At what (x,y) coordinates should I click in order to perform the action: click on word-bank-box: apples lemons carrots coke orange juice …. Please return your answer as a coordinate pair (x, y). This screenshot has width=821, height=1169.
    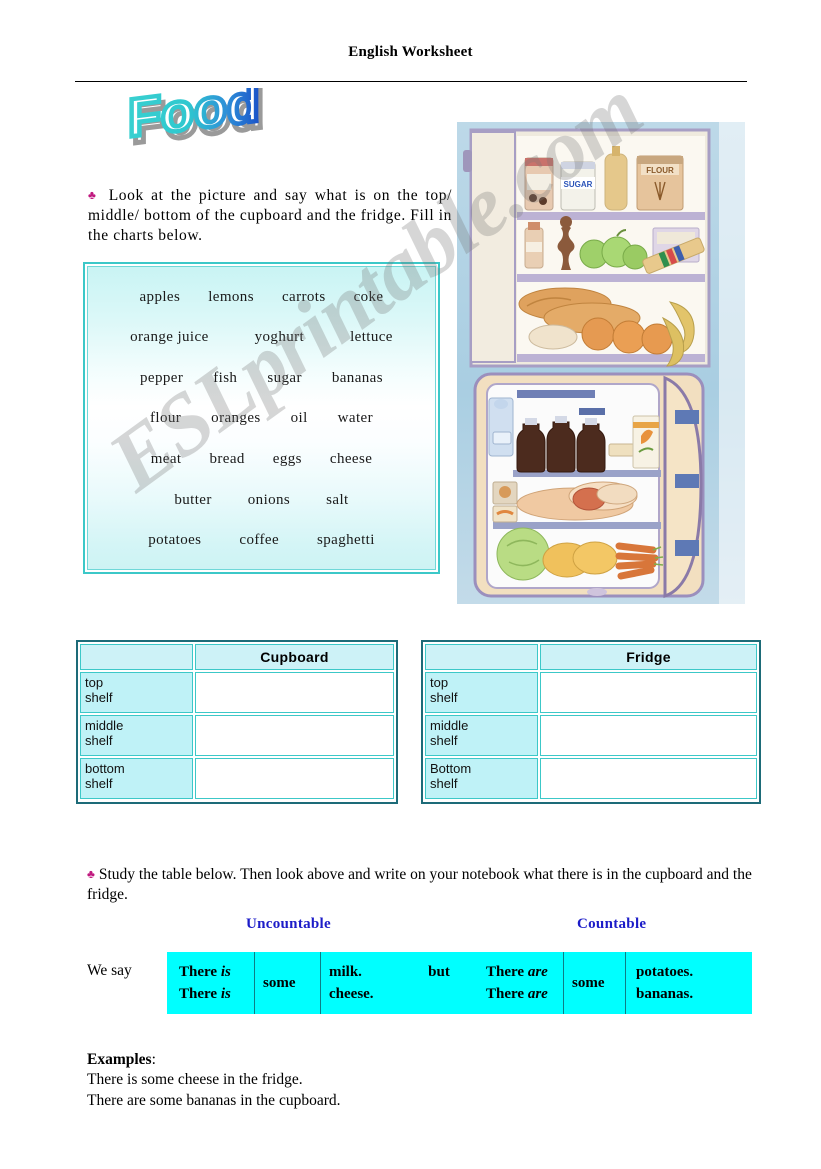
    Looking at the image, I should click on (261, 418).